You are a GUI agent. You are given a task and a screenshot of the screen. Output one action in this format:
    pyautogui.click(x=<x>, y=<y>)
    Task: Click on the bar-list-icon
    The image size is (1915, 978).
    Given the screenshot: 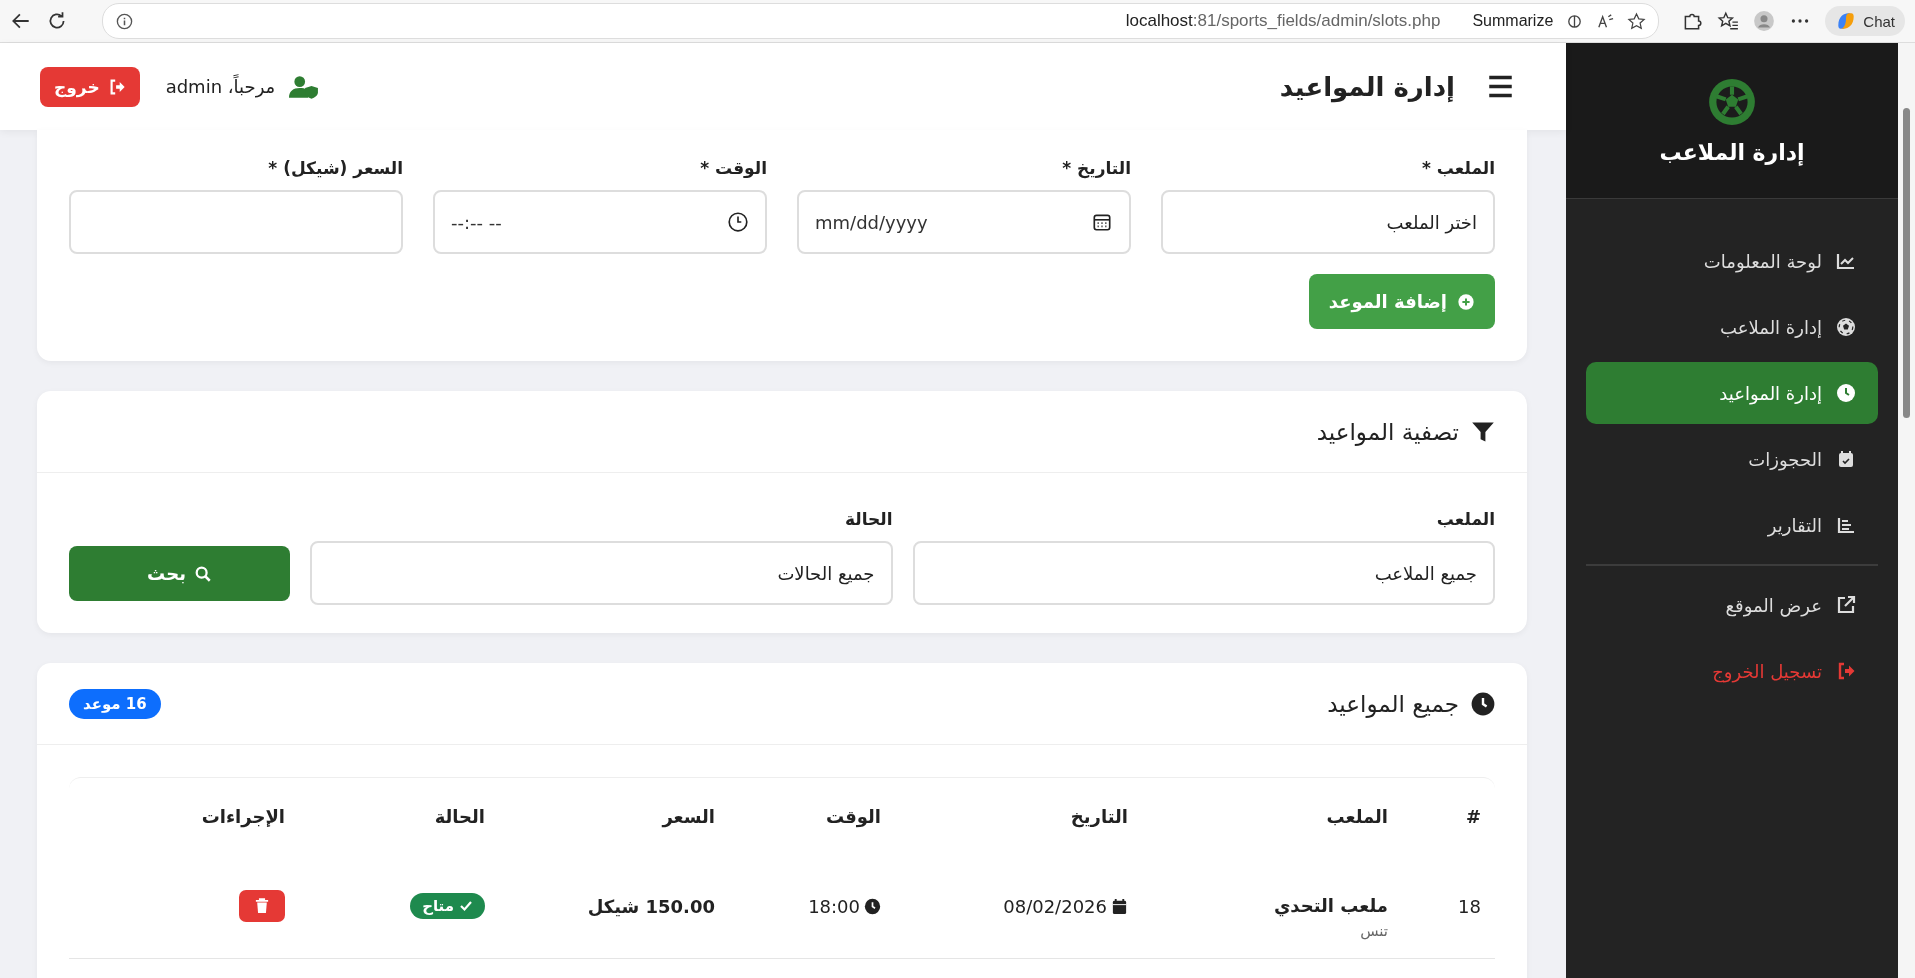 What is the action you would take?
    pyautogui.click(x=1846, y=525)
    